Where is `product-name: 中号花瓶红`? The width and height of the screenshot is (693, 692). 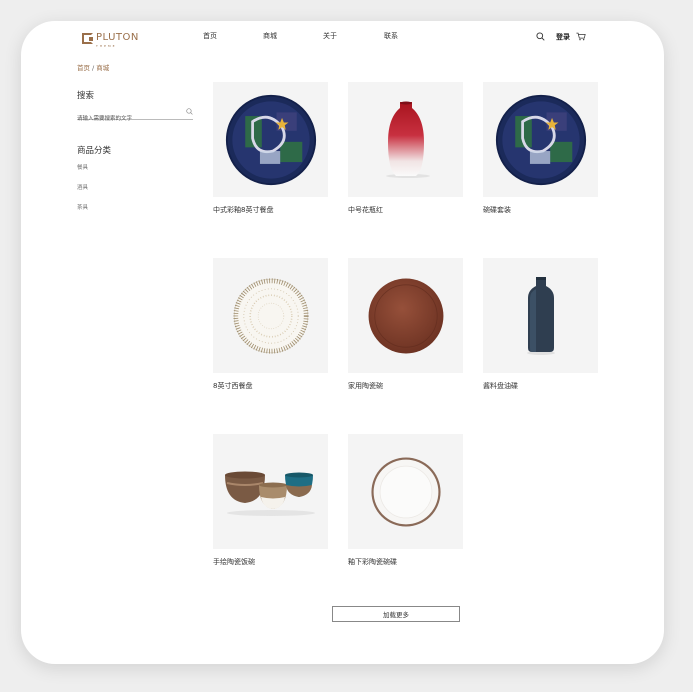 product-name: 中号花瓶红 is located at coordinates (405, 210).